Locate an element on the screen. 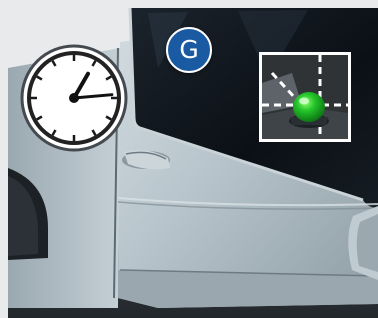 Image resolution: width=378 pixels, height=318 pixels. badge-letter: G is located at coordinates (189, 49).